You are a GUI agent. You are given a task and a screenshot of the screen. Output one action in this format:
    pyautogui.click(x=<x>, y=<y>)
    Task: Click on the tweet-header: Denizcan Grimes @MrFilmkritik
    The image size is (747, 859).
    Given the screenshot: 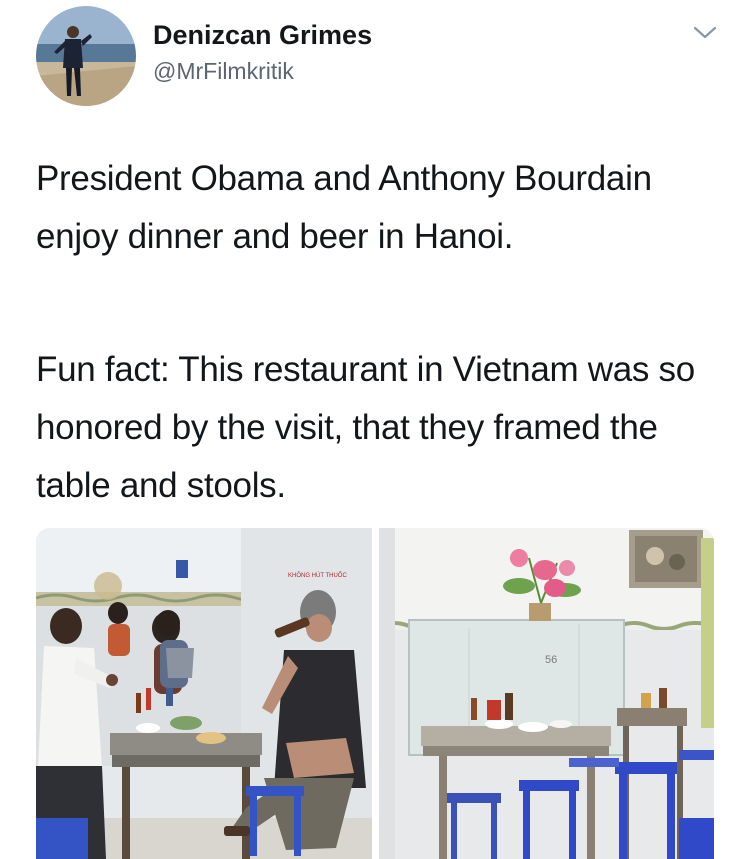 What is the action you would take?
    pyautogui.click(x=381, y=56)
    